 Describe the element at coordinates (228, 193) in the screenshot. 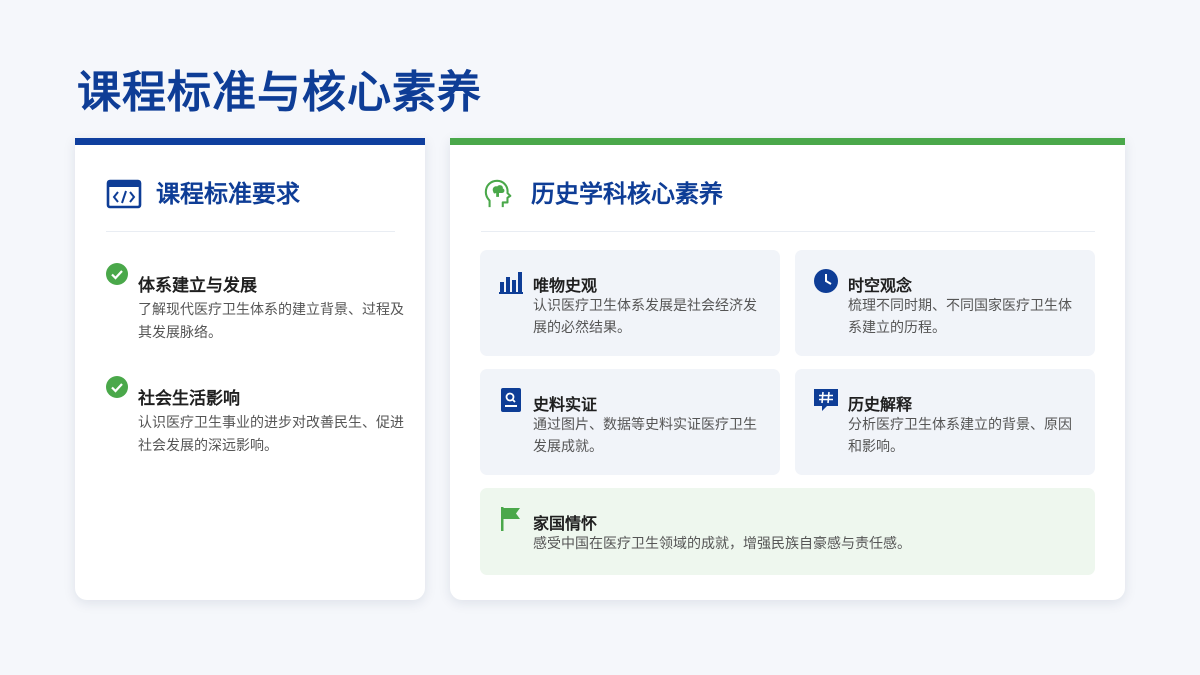

I see `card-title: 课程标准要求` at that location.